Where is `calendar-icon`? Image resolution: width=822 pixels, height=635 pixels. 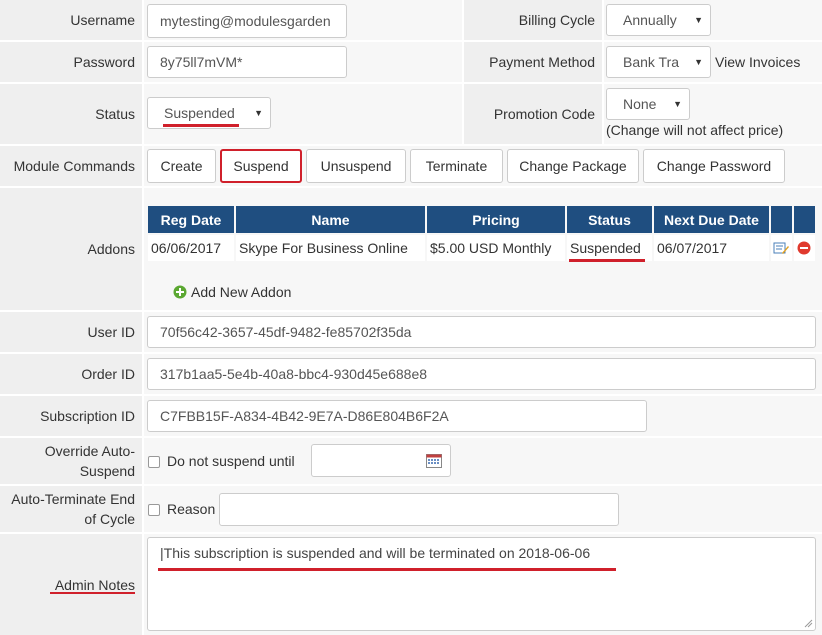 calendar-icon is located at coordinates (434, 460).